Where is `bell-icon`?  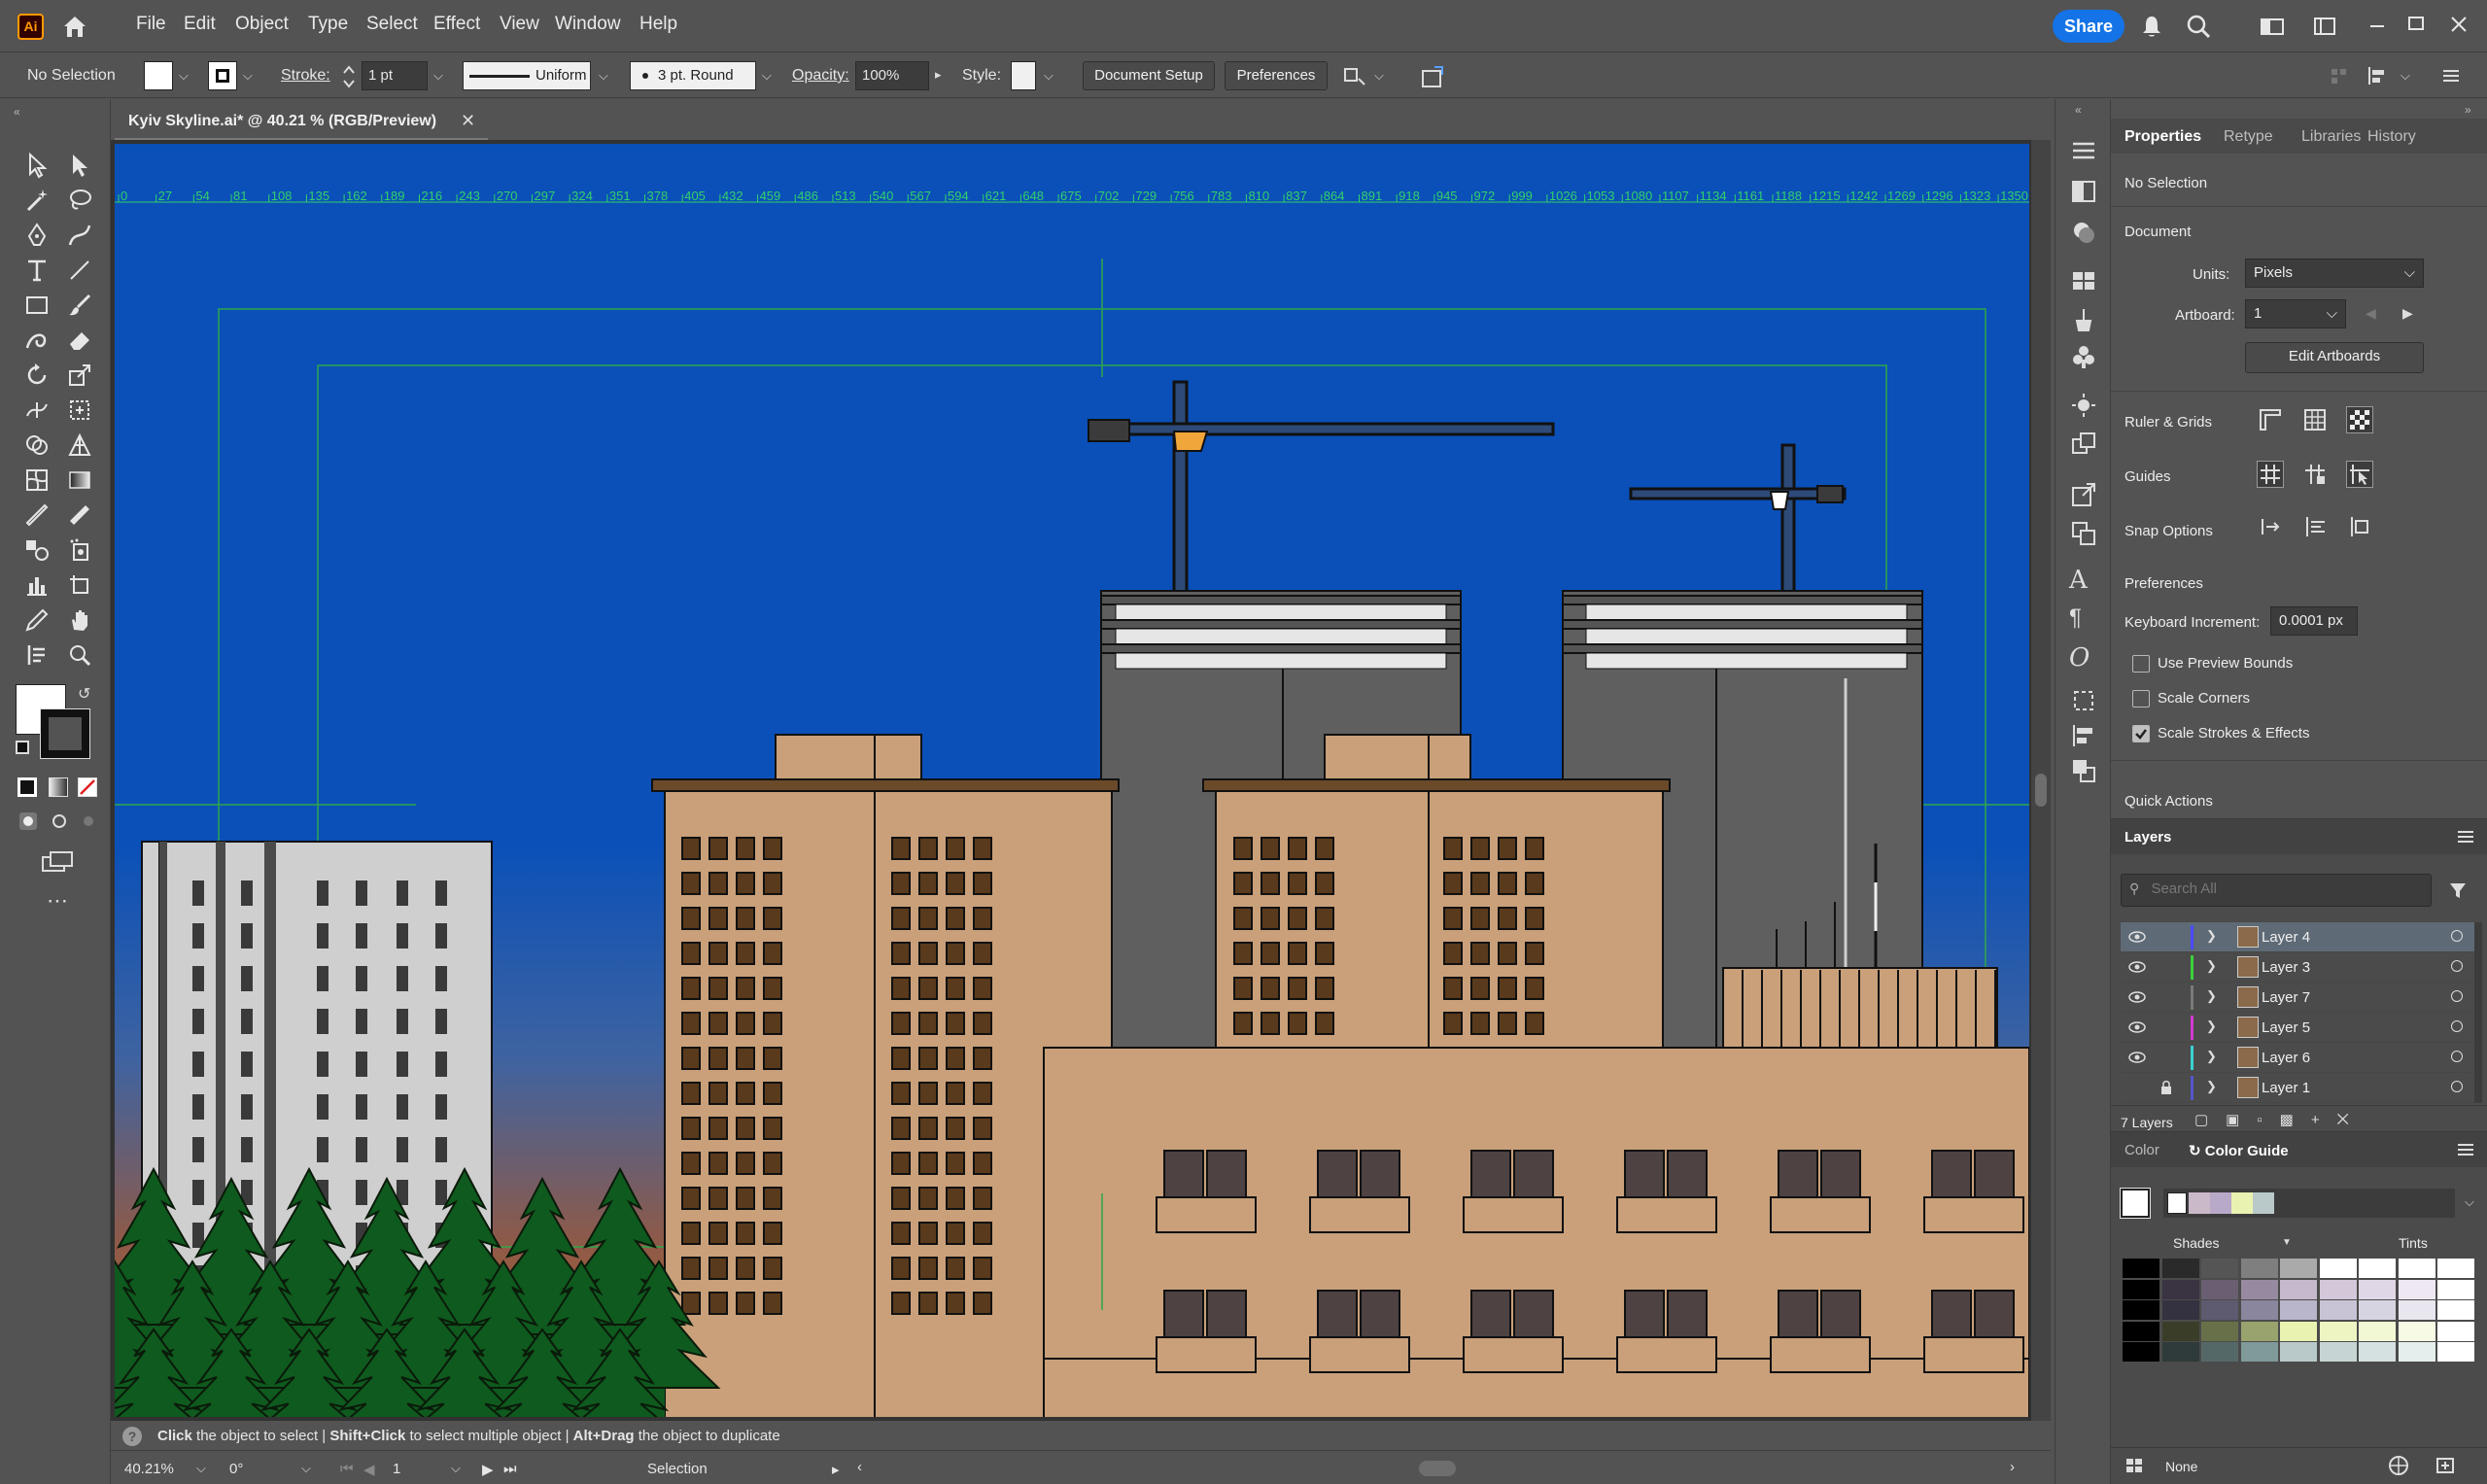 bell-icon is located at coordinates (2151, 26).